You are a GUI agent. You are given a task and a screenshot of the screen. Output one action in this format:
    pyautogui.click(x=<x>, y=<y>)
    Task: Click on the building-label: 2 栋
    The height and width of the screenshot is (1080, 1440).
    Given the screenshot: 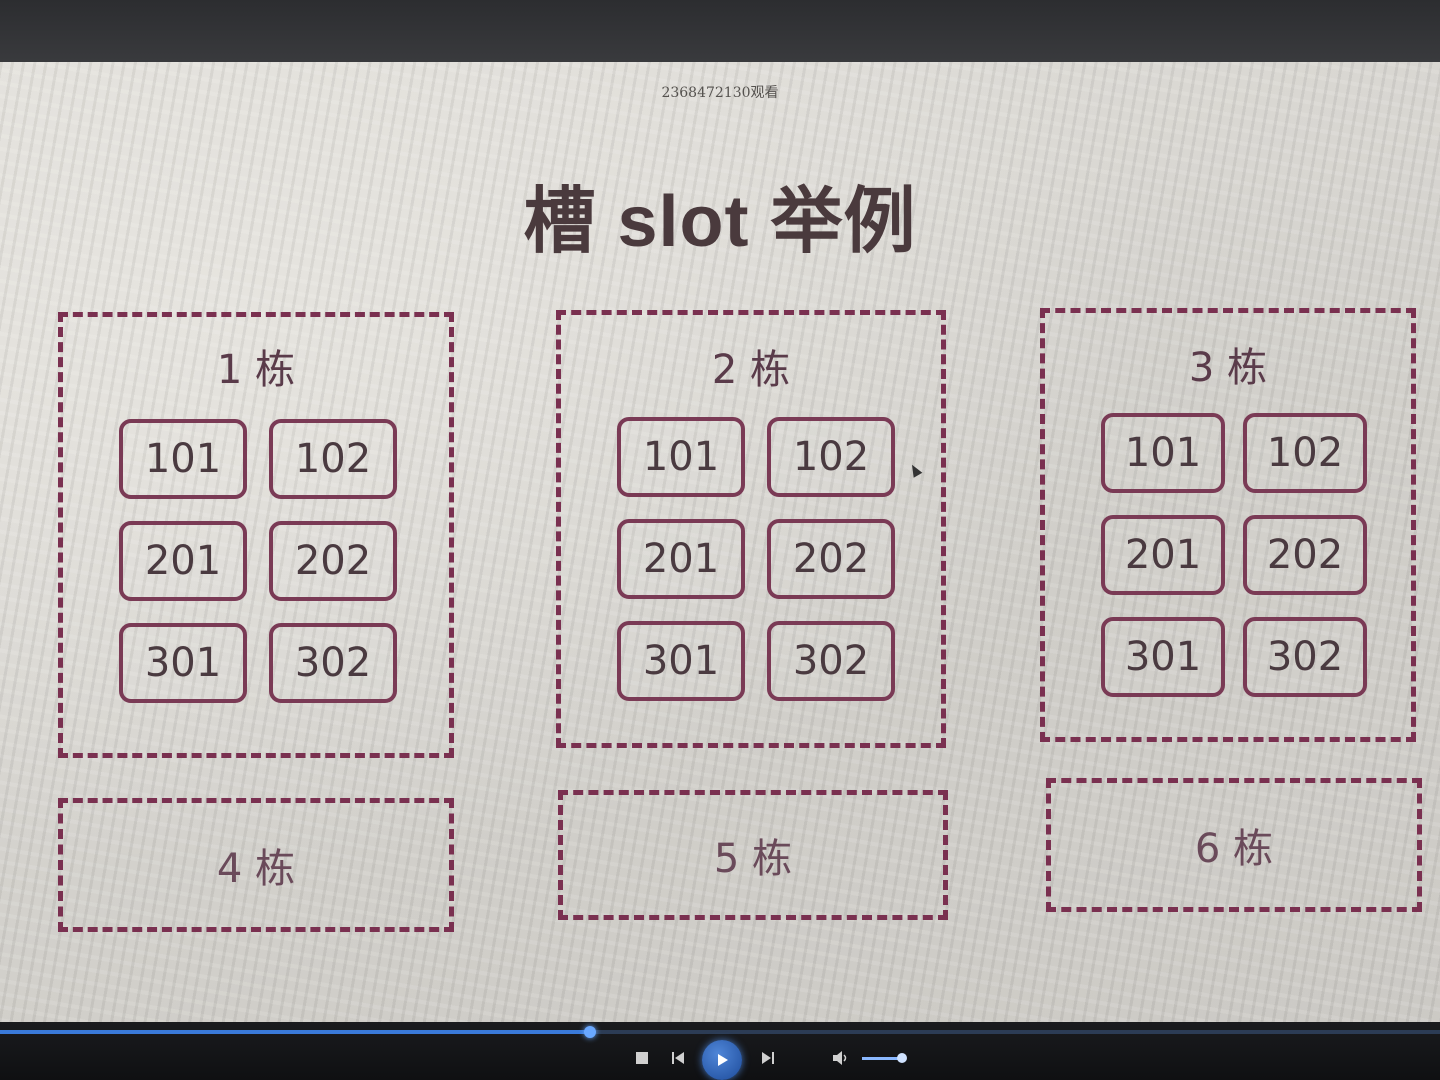 What is the action you would take?
    pyautogui.click(x=751, y=370)
    